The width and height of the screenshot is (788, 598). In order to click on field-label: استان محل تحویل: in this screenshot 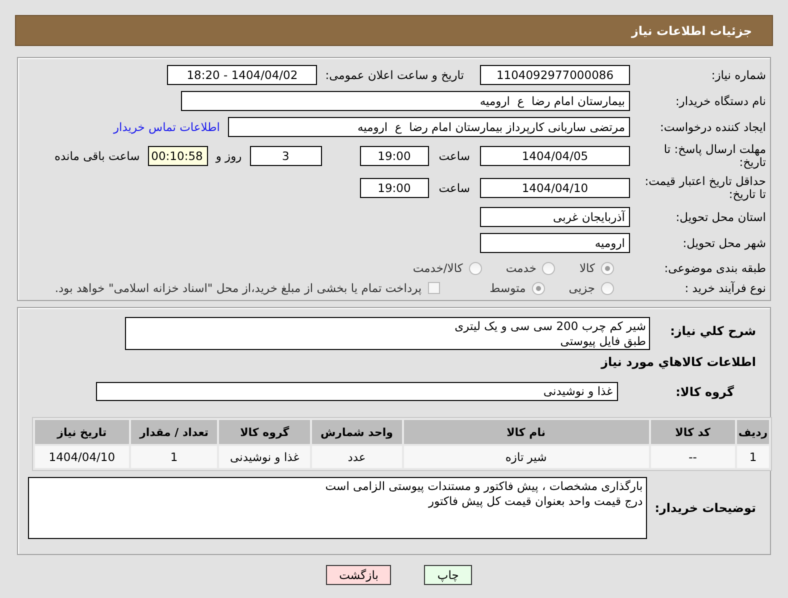, I will do `click(720, 217)`.